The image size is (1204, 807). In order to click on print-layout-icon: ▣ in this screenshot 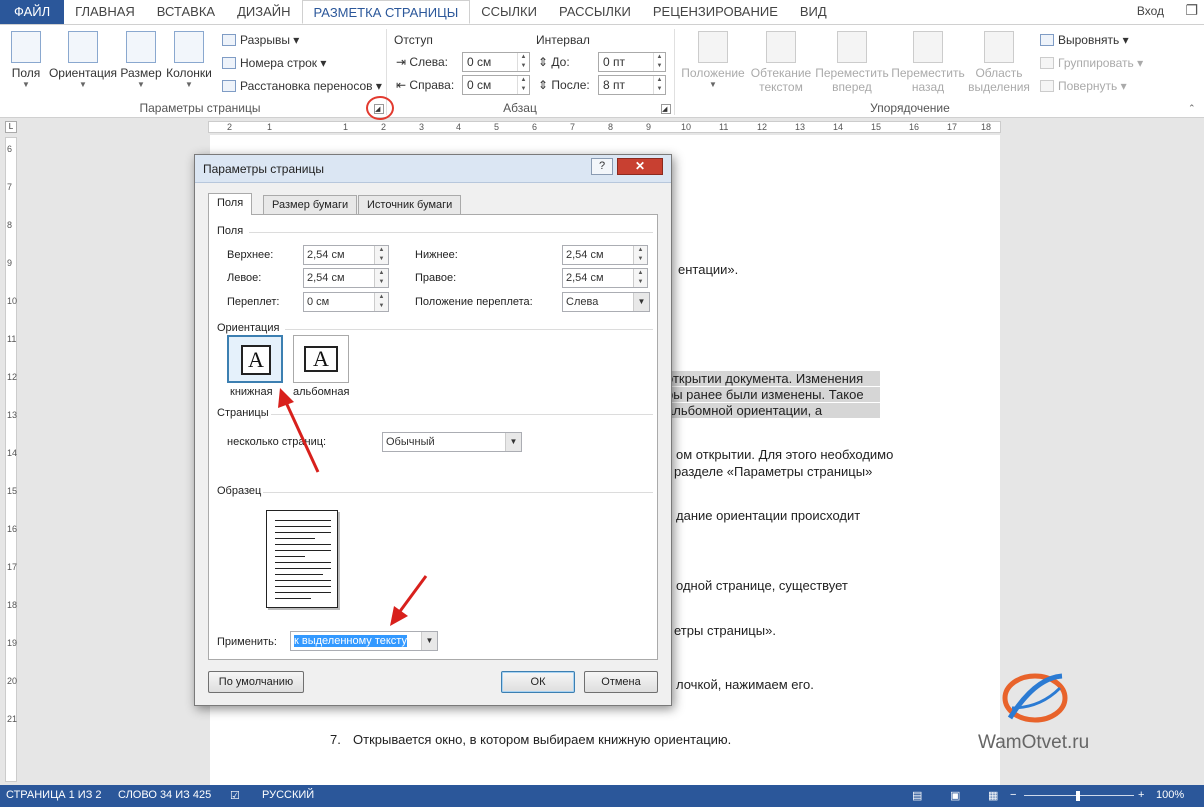, I will do `click(955, 795)`.